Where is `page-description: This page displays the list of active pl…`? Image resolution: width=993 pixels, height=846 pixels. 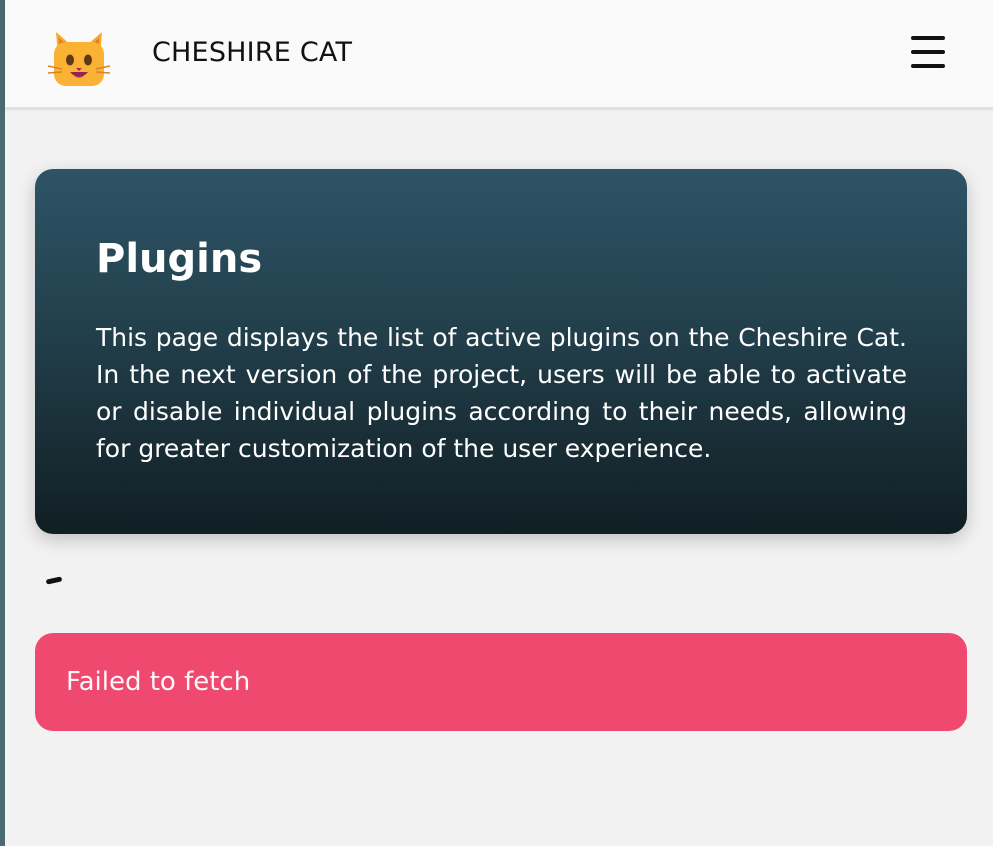 page-description: This page displays the list of active pl… is located at coordinates (501, 393).